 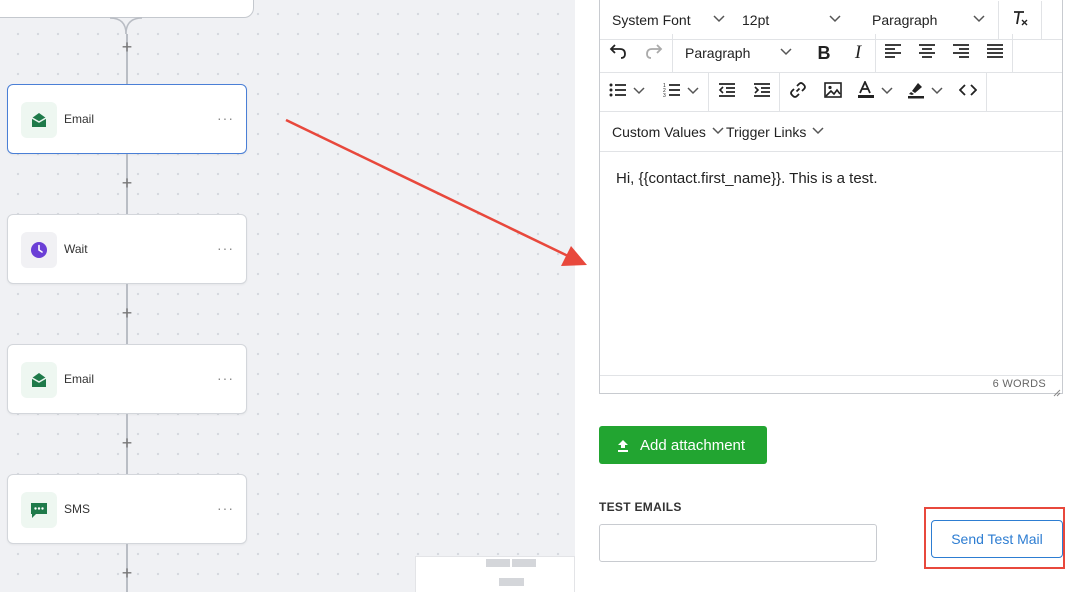 I want to click on toolbar-row-merge: Custom Values Trigger Links, so click(x=831, y=132).